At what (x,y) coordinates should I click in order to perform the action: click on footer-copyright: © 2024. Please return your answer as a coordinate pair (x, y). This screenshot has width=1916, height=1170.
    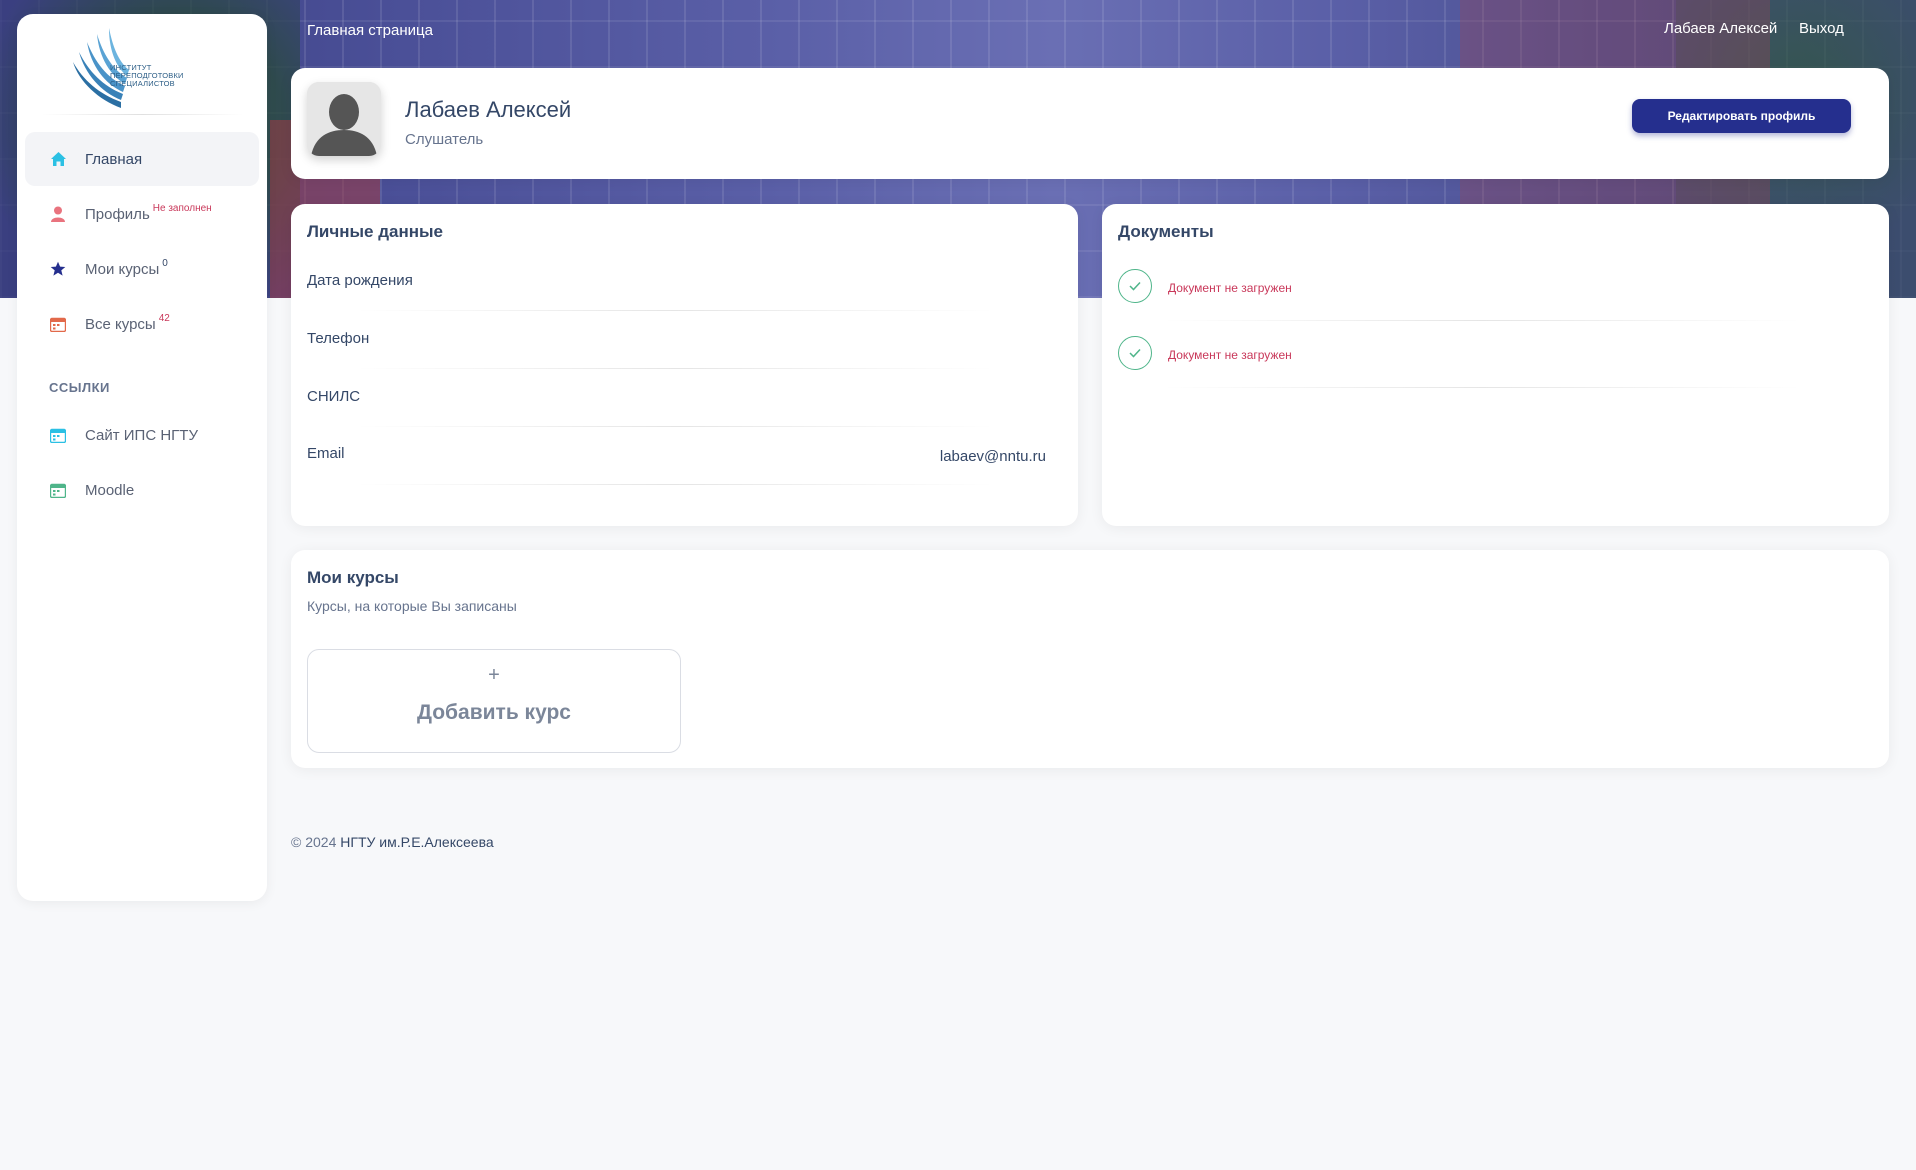
    Looking at the image, I should click on (314, 842).